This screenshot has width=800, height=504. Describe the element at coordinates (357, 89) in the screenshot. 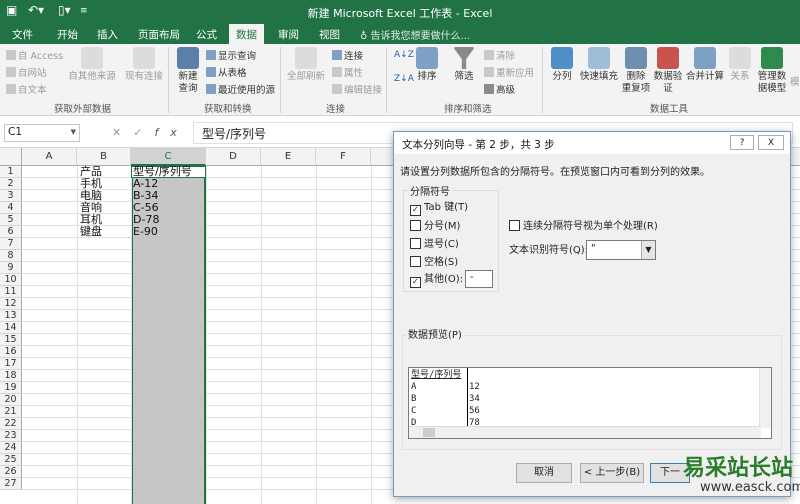

I see `edit-links-button: 编辑链接` at that location.